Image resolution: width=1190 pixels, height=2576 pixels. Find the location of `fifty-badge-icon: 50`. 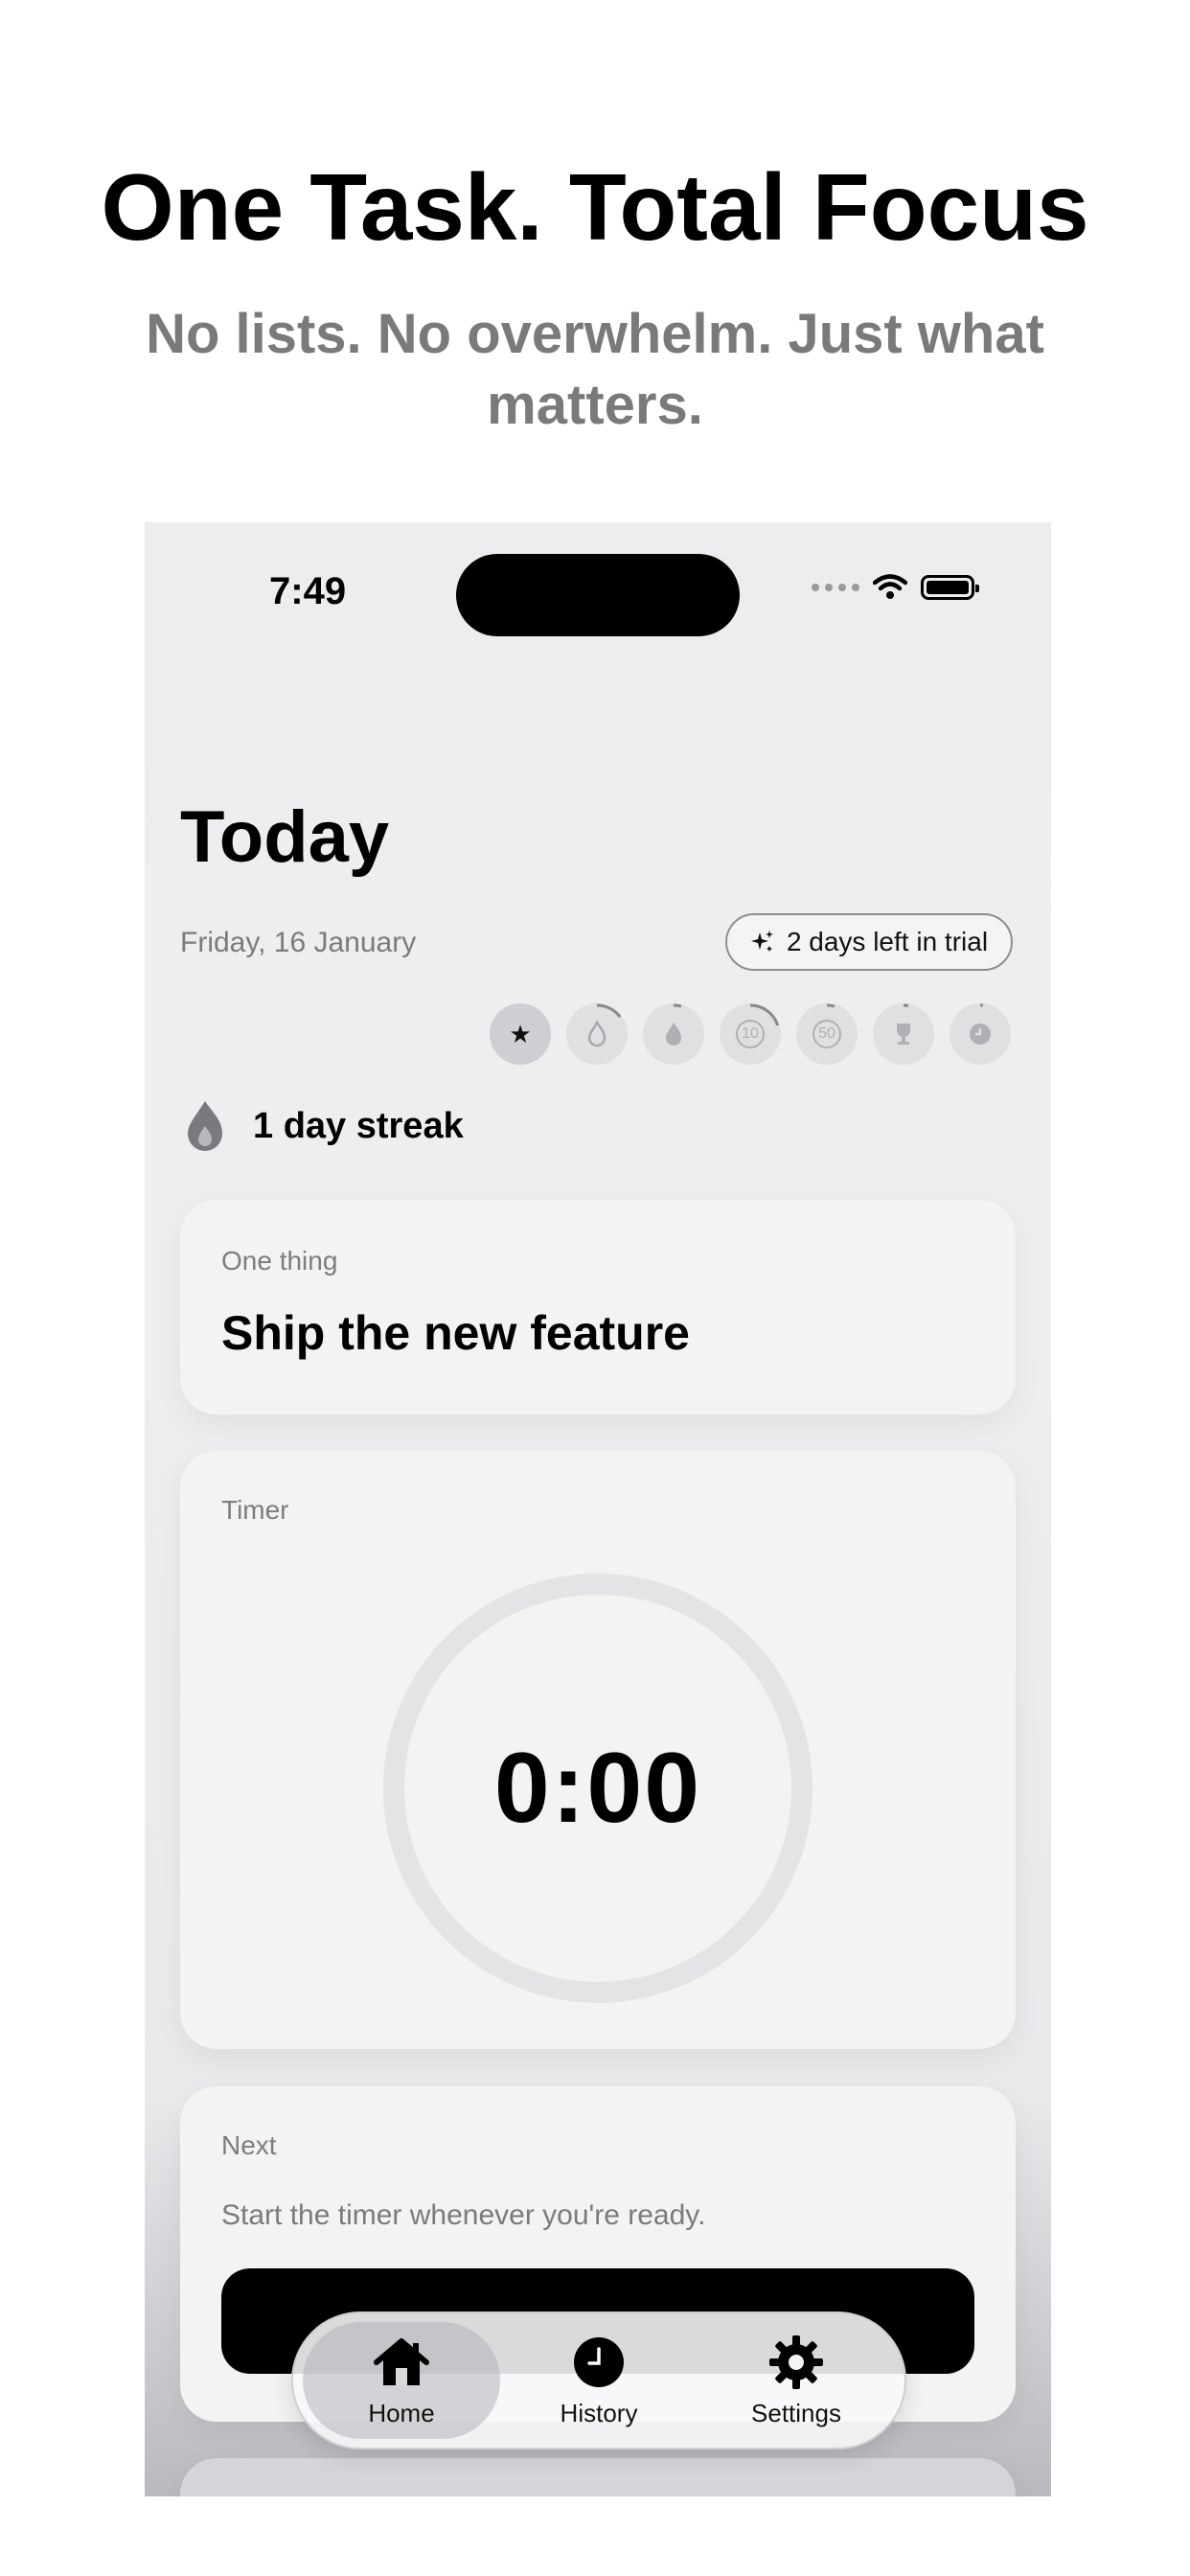

fifty-badge-icon: 50 is located at coordinates (827, 1034).